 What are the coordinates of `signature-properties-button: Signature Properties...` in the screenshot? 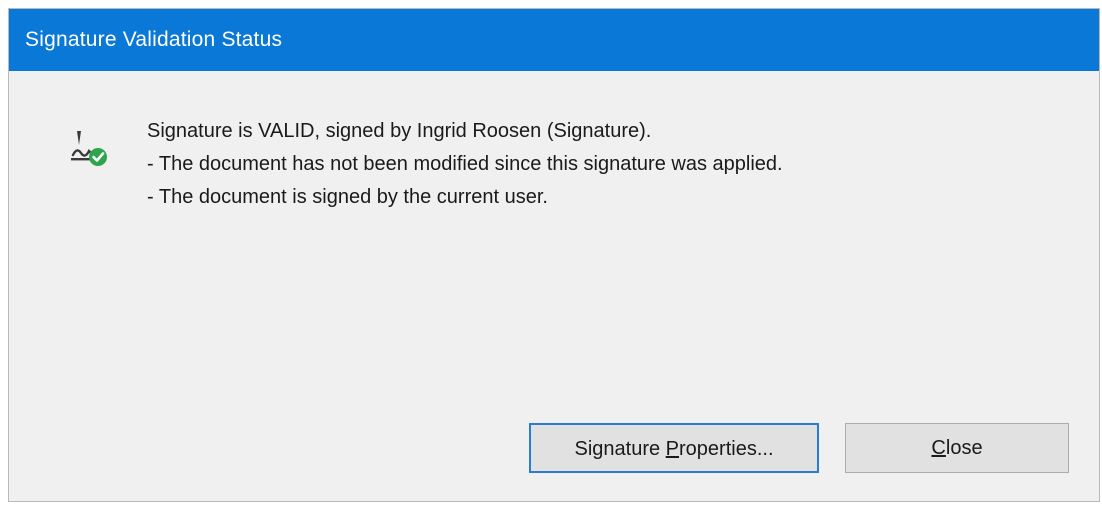 It's located at (674, 448).